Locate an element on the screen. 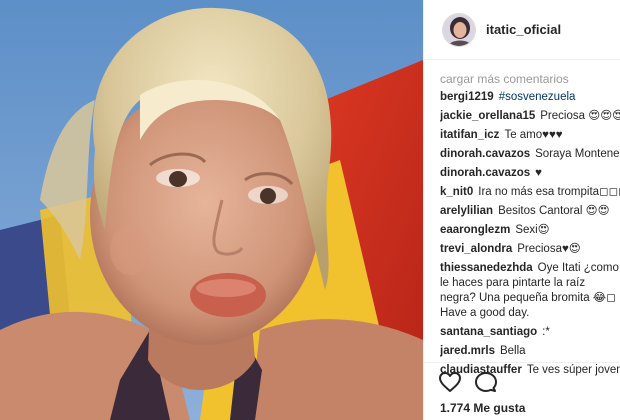 This screenshot has width=620, height=420. comment-text: Preciosa♥😍 is located at coordinates (549, 249).